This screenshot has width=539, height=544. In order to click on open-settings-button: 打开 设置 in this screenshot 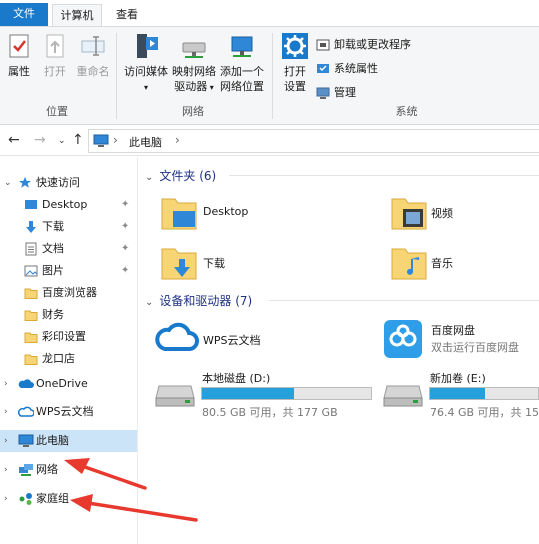, I will do `click(295, 62)`.